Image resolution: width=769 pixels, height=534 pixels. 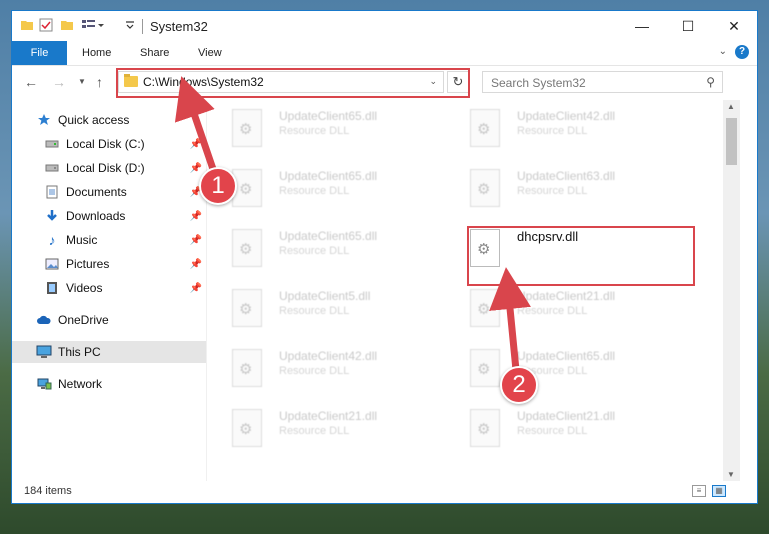 What do you see at coordinates (591, 83) in the screenshot?
I see `search-input` at bounding box center [591, 83].